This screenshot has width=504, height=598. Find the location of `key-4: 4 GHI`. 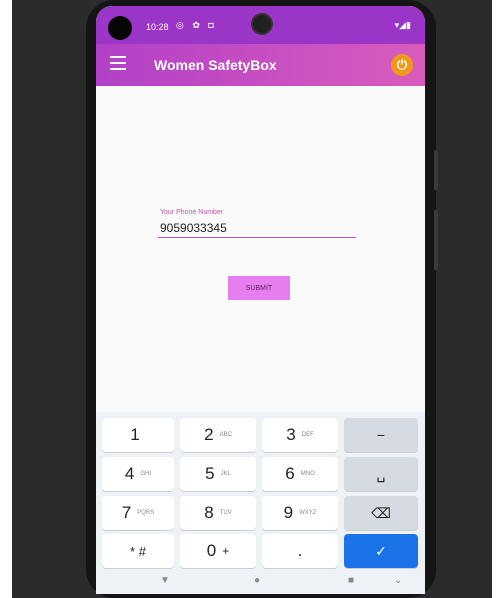

key-4: 4 GHI is located at coordinates (138, 474).